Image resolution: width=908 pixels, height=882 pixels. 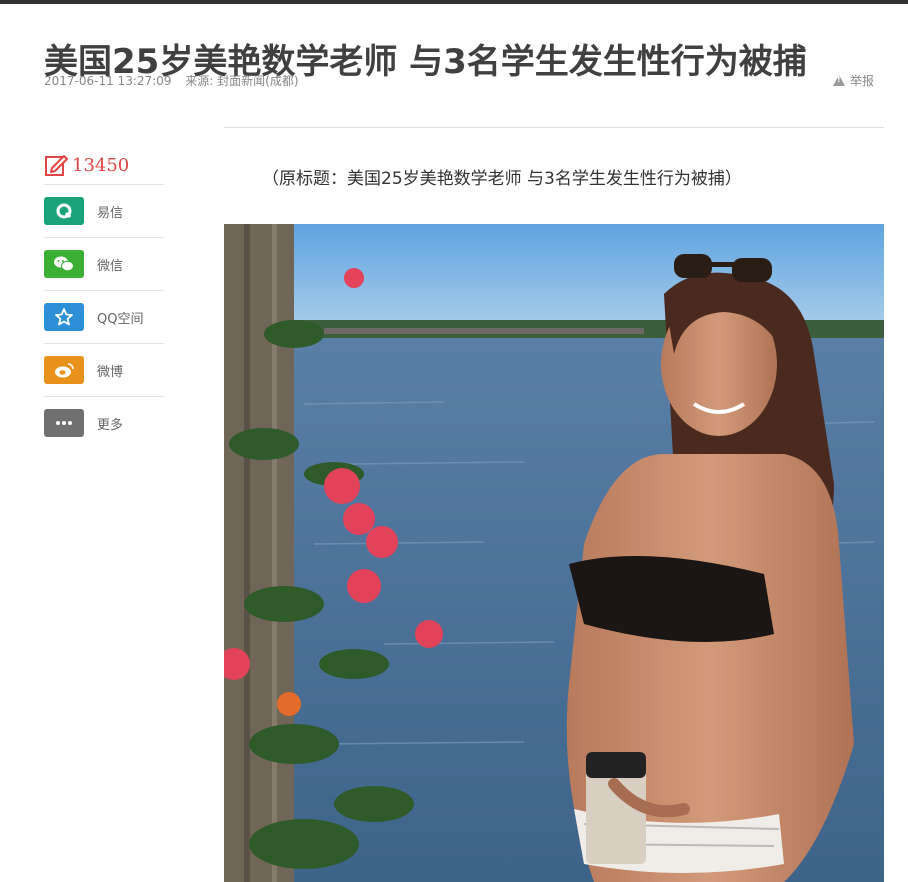 I want to click on share-qzone: QQ空间, so click(x=104, y=317).